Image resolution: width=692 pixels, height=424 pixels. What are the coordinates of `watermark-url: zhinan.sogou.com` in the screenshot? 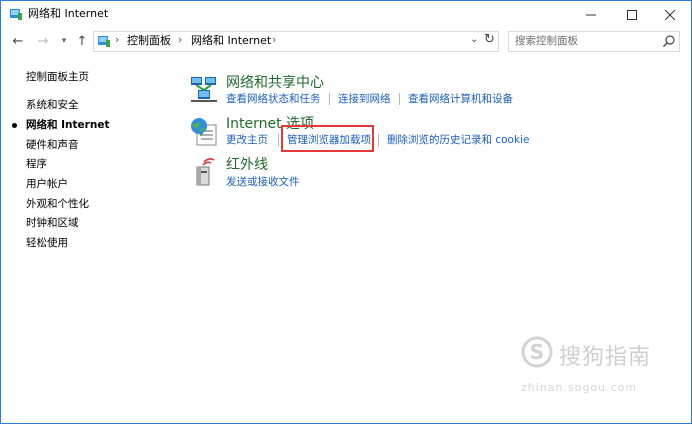 It's located at (579, 387).